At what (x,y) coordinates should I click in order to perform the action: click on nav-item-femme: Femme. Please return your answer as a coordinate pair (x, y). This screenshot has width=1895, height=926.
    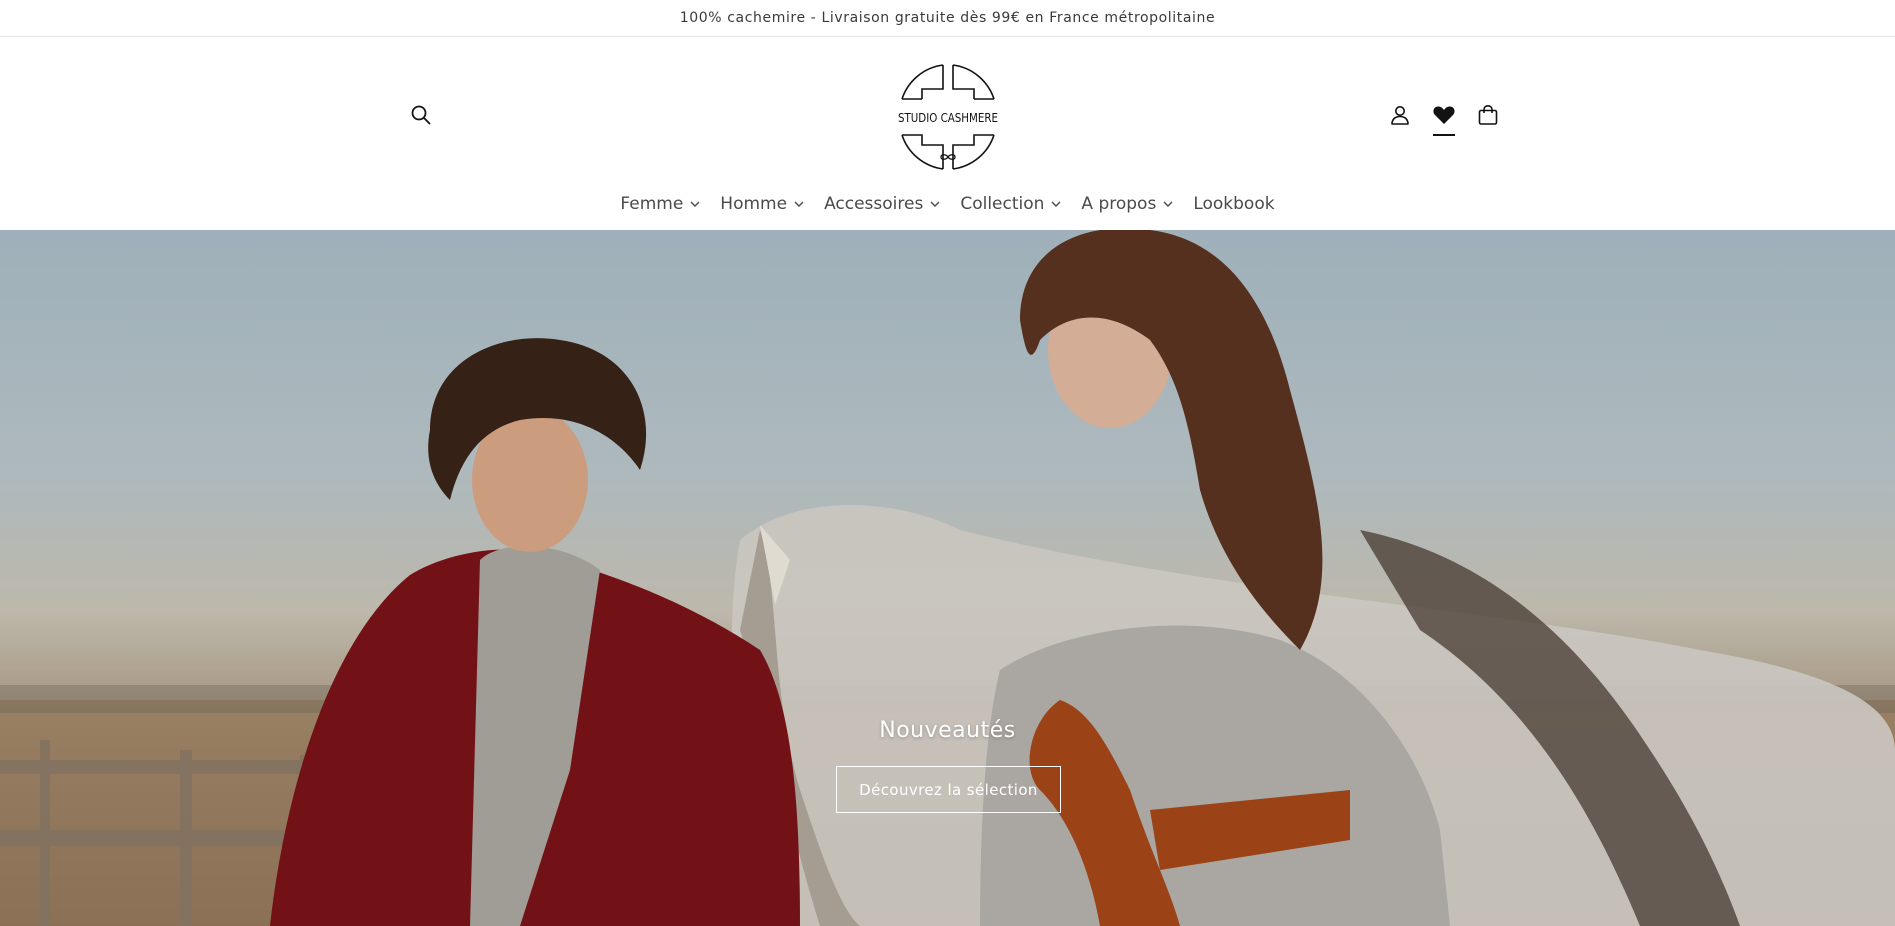
    Looking at the image, I should click on (660, 204).